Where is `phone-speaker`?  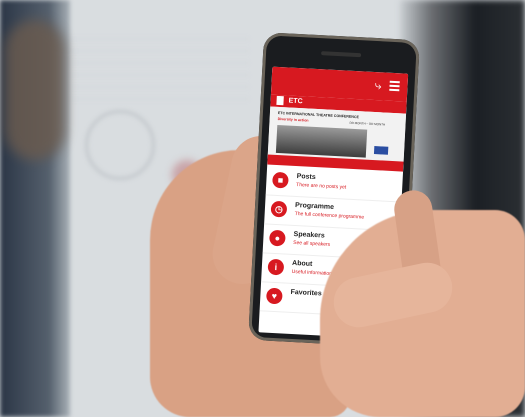 phone-speaker is located at coordinates (341, 54).